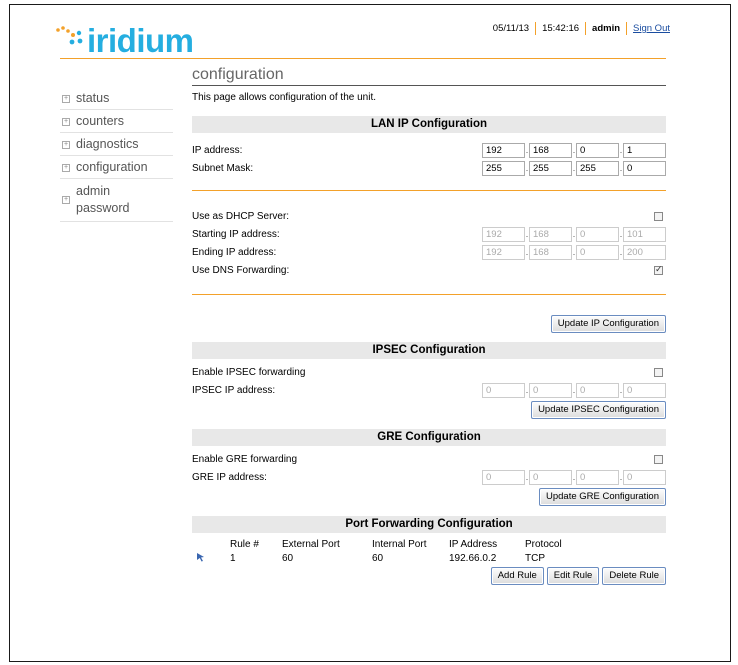 This screenshot has width=738, height=665. What do you see at coordinates (658, 372) in the screenshot?
I see `ipsec-checkbox` at bounding box center [658, 372].